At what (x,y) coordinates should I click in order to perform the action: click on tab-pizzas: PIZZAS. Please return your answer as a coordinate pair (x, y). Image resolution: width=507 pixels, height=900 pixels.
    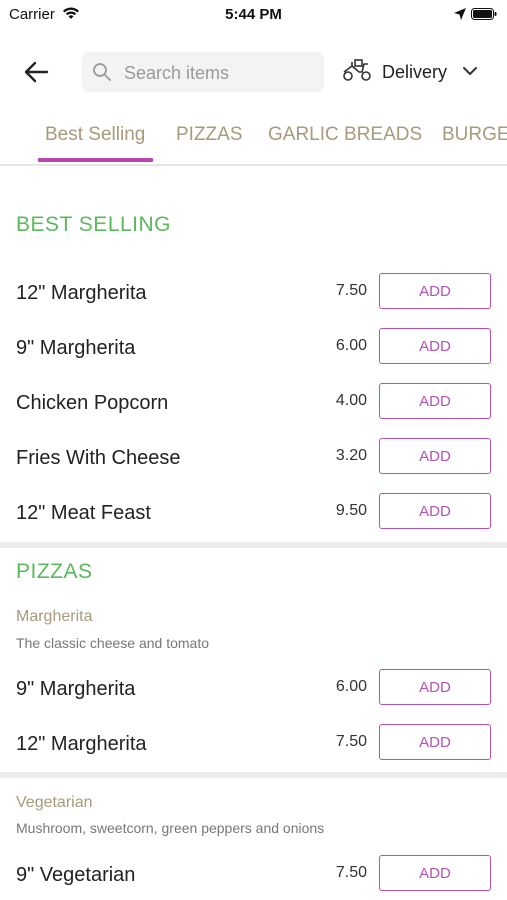
    Looking at the image, I should click on (209, 135).